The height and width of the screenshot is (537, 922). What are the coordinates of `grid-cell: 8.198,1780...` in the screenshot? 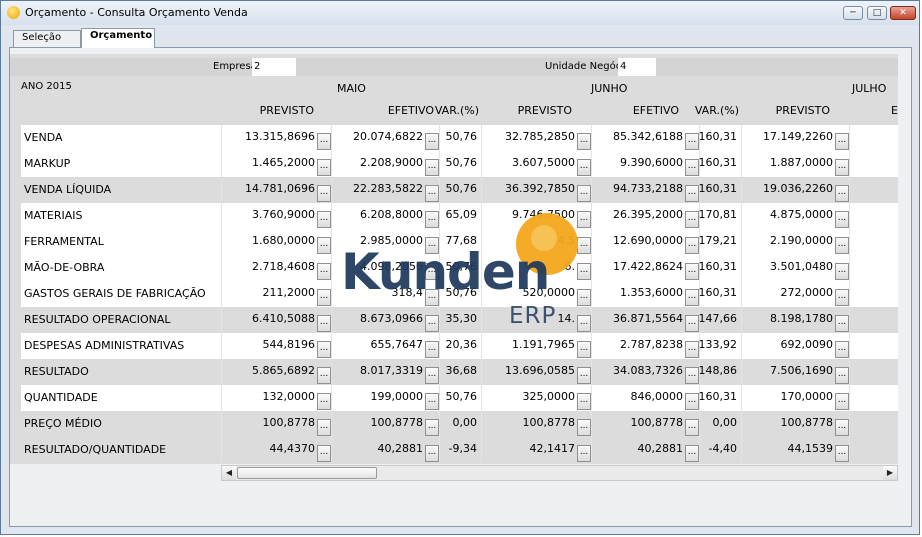 It's located at (795, 320).